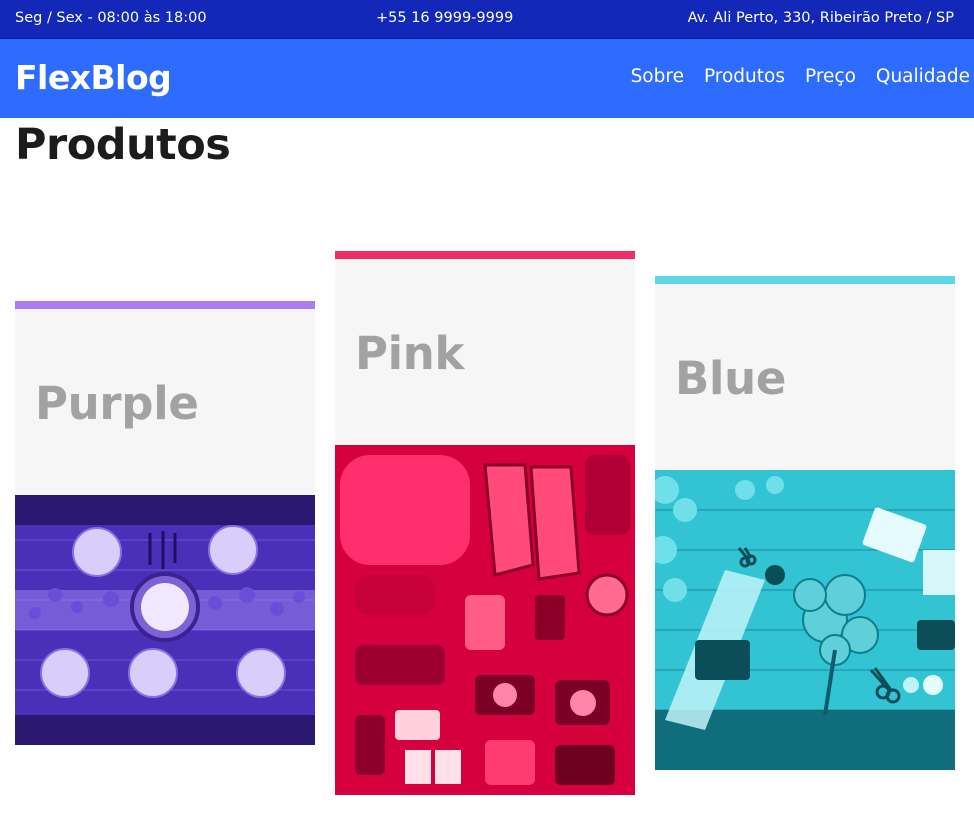 The image size is (974, 813). Describe the element at coordinates (744, 76) in the screenshot. I see `nav-link-produtos: Produtos` at that location.